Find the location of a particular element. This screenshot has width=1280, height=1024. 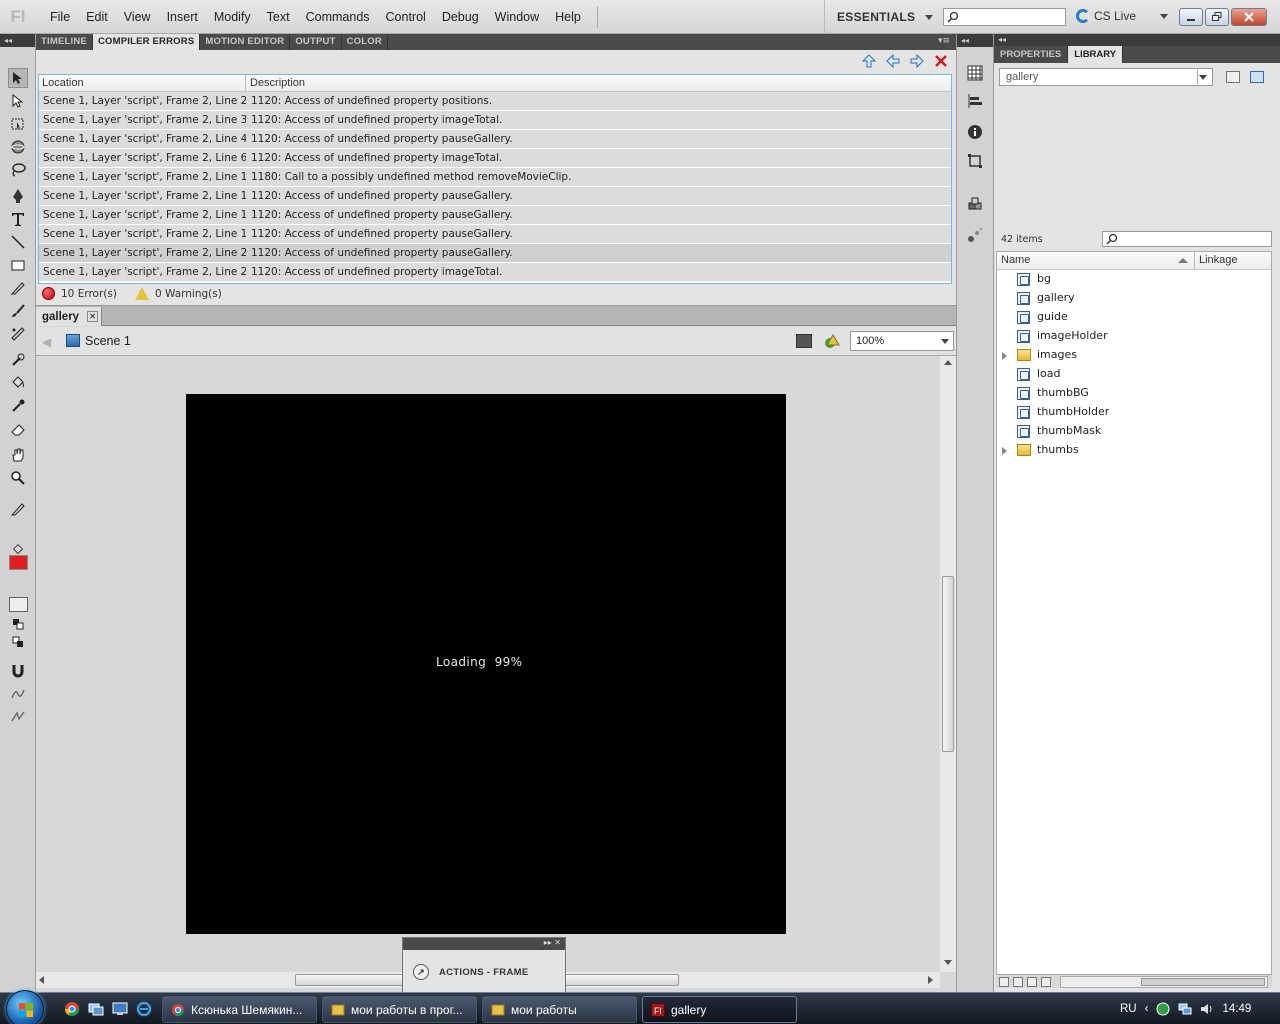

menu-insert: Insert is located at coordinates (182, 17).